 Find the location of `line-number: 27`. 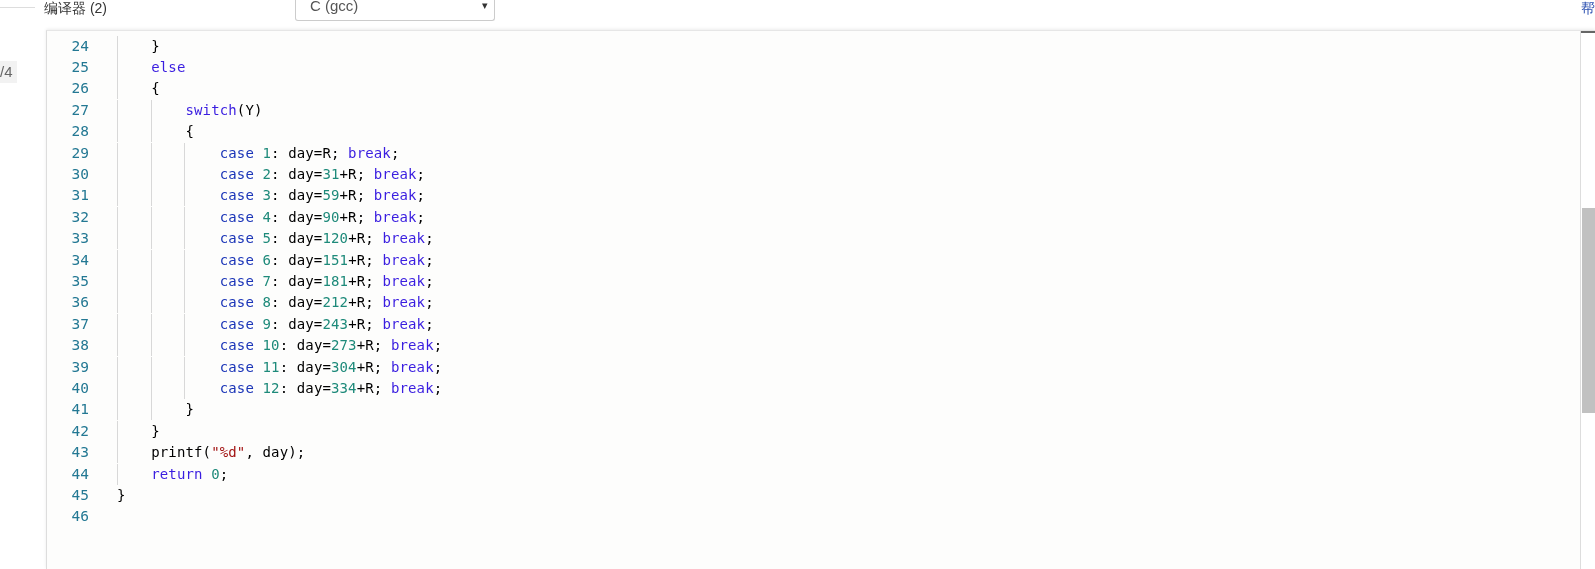

line-number: 27 is located at coordinates (79, 109).